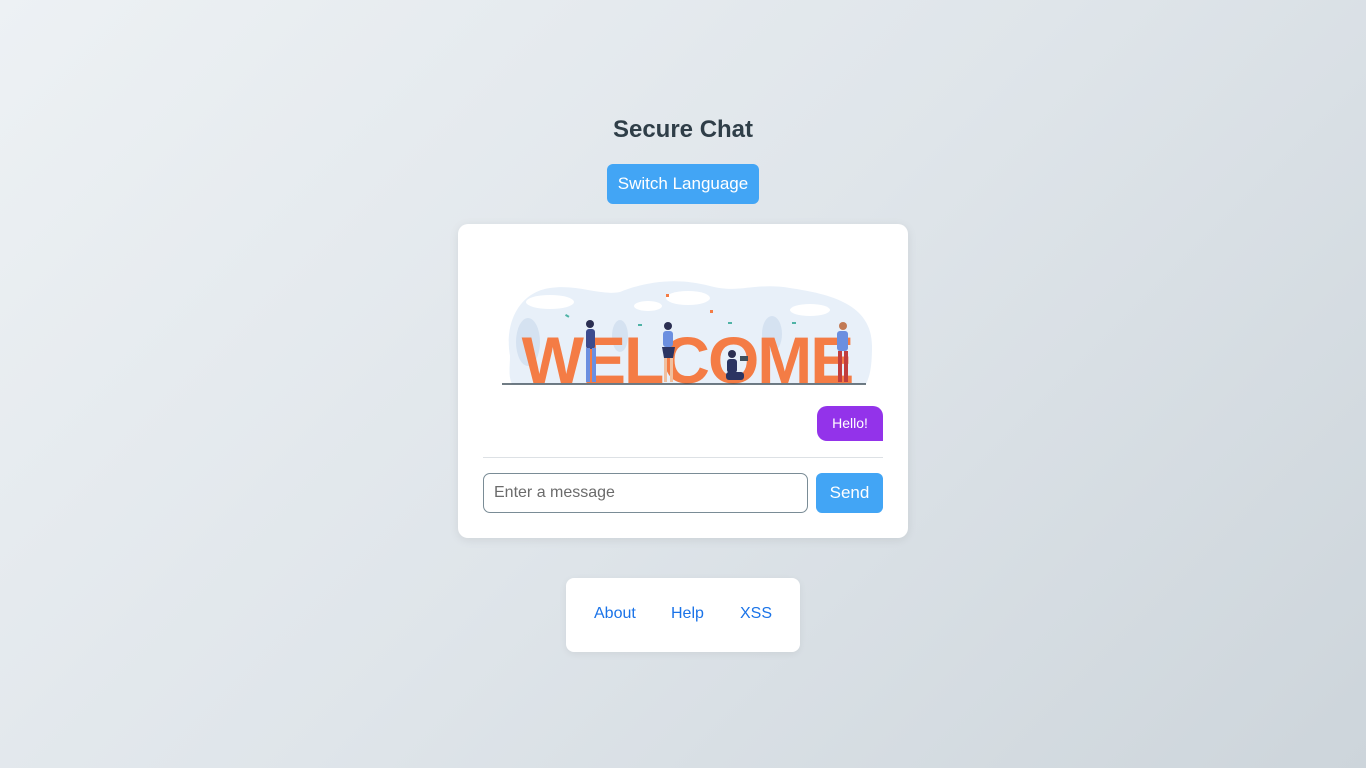  What do you see at coordinates (756, 614) in the screenshot?
I see `footer-link-xss: XSS` at bounding box center [756, 614].